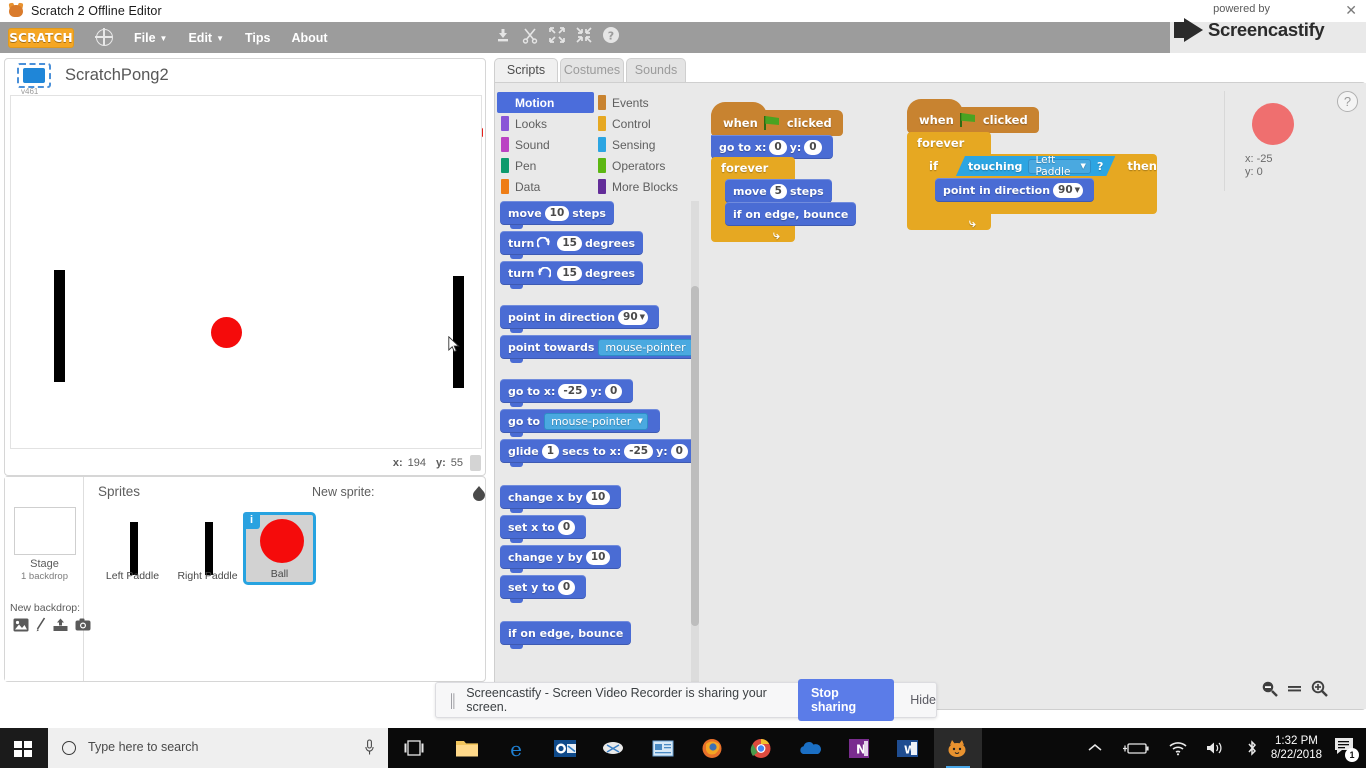  I want to click on block-dropdown: Left Paddle ▼, so click(1059, 166).